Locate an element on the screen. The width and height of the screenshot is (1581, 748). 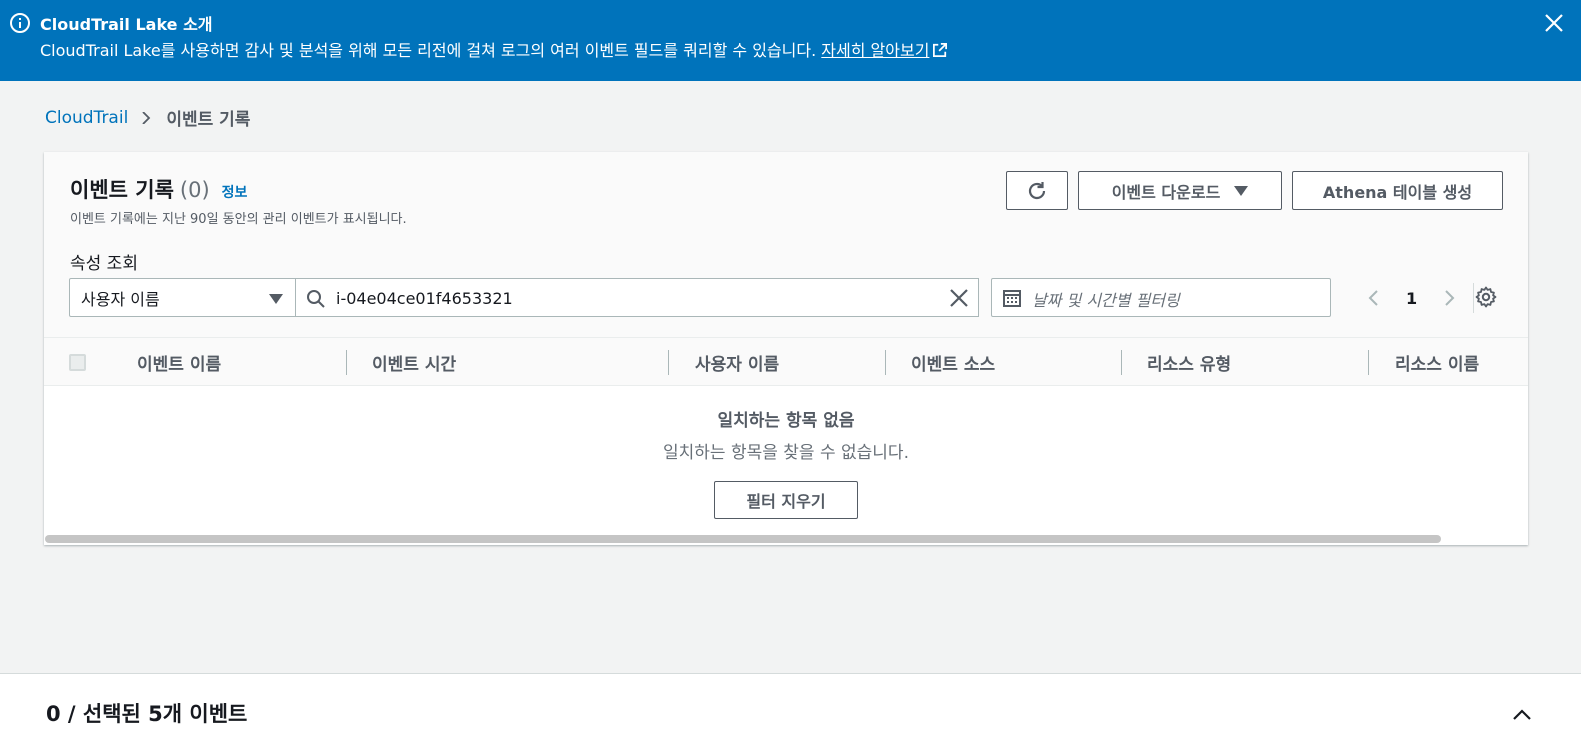
column-header: 이벤트 이름 is located at coordinates (179, 362).